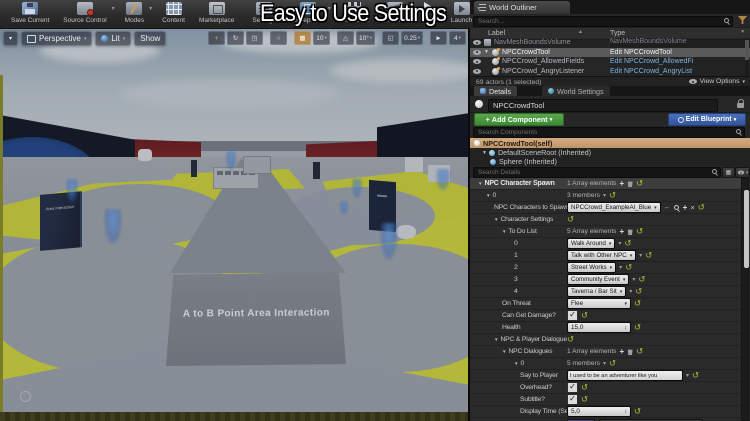 The height and width of the screenshot is (421, 750). Describe the element at coordinates (235, 38) in the screenshot. I see `rotate-tool-button: ↻` at that location.